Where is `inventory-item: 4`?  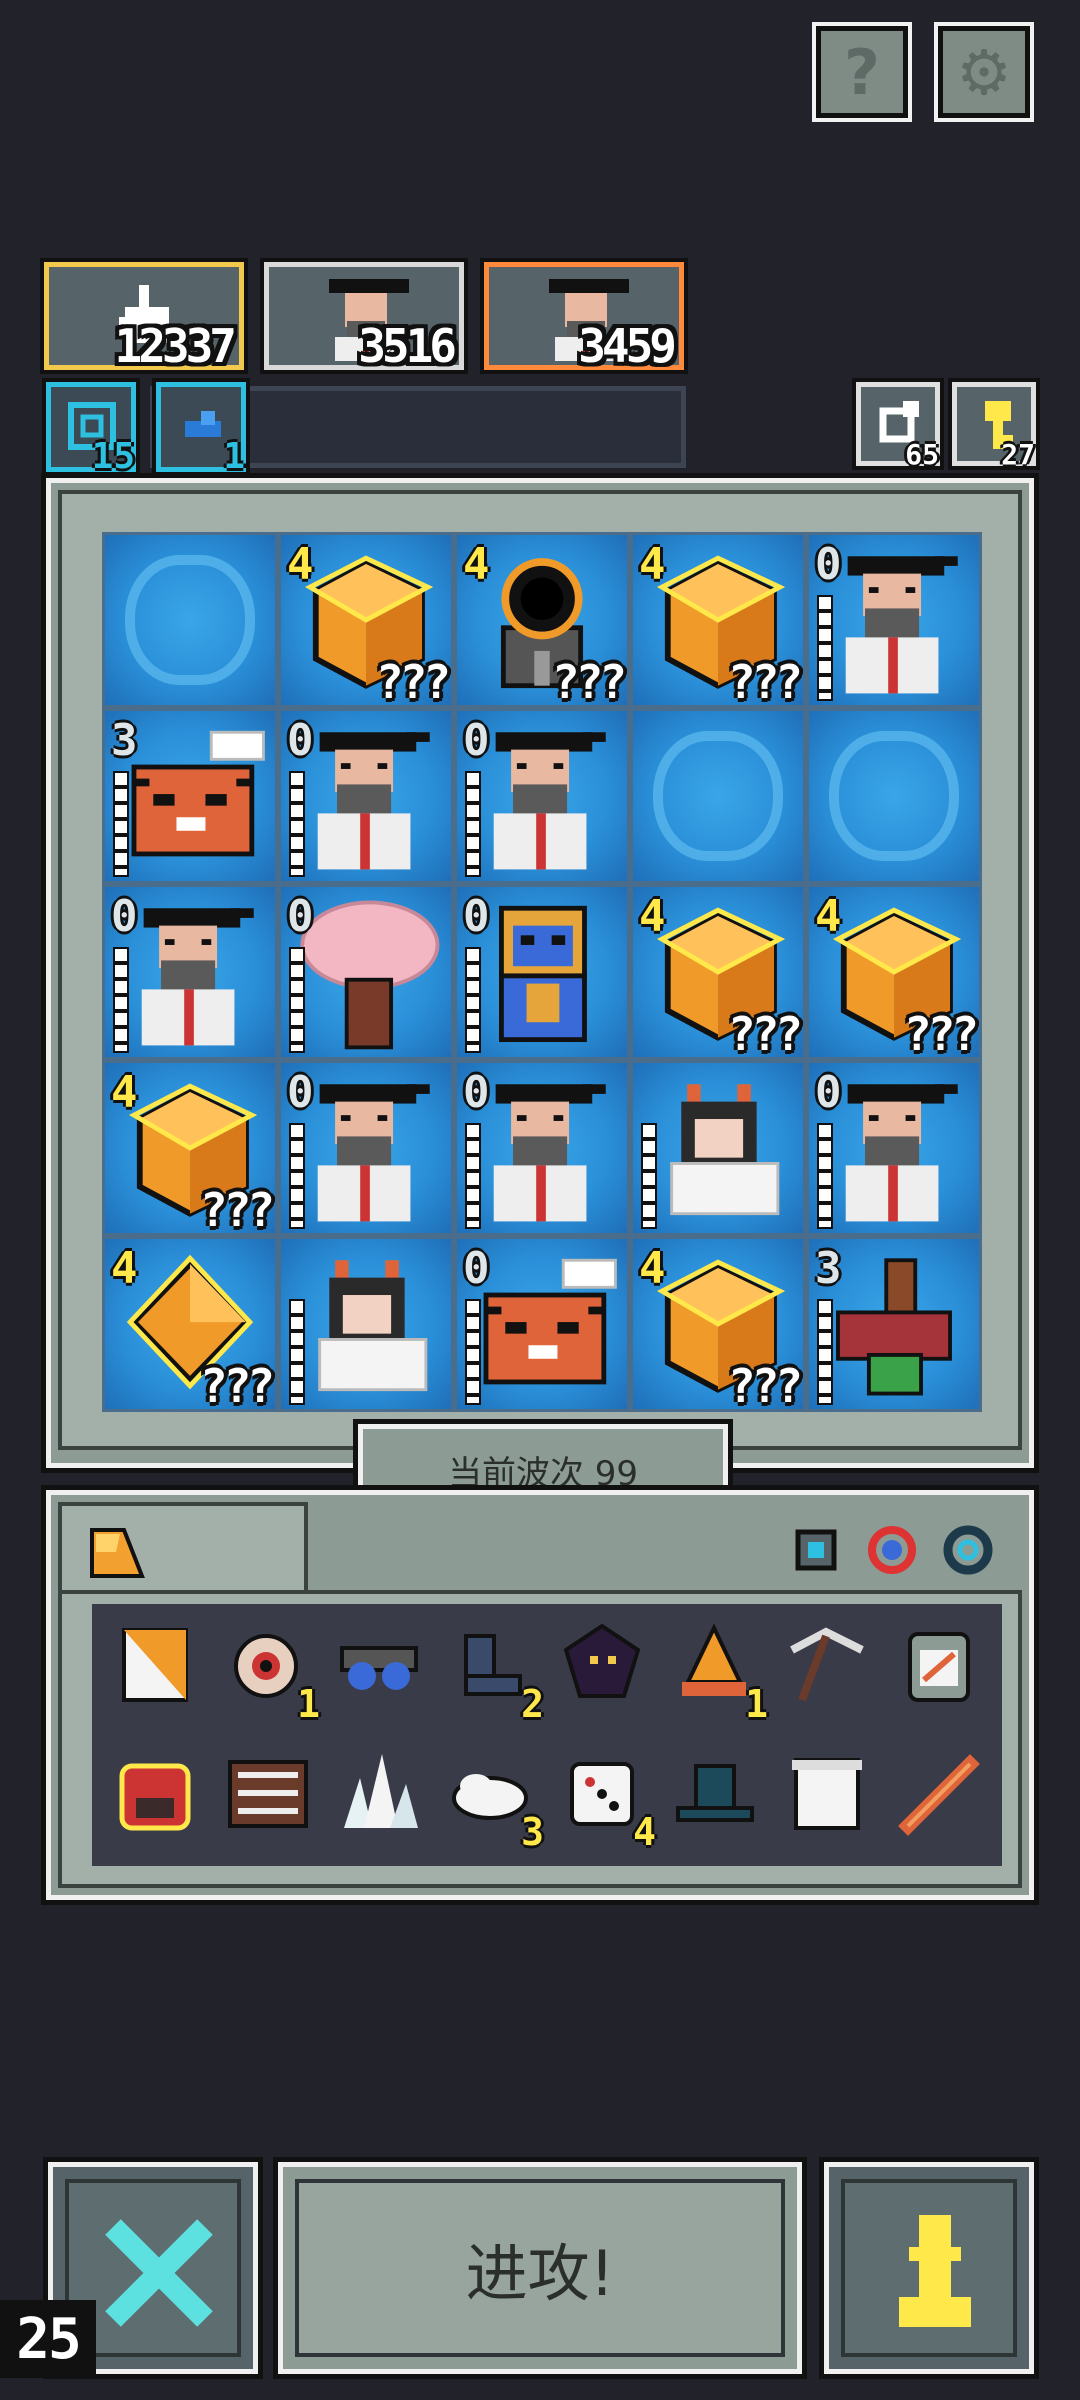
inventory-item: 4 is located at coordinates (603, 1800).